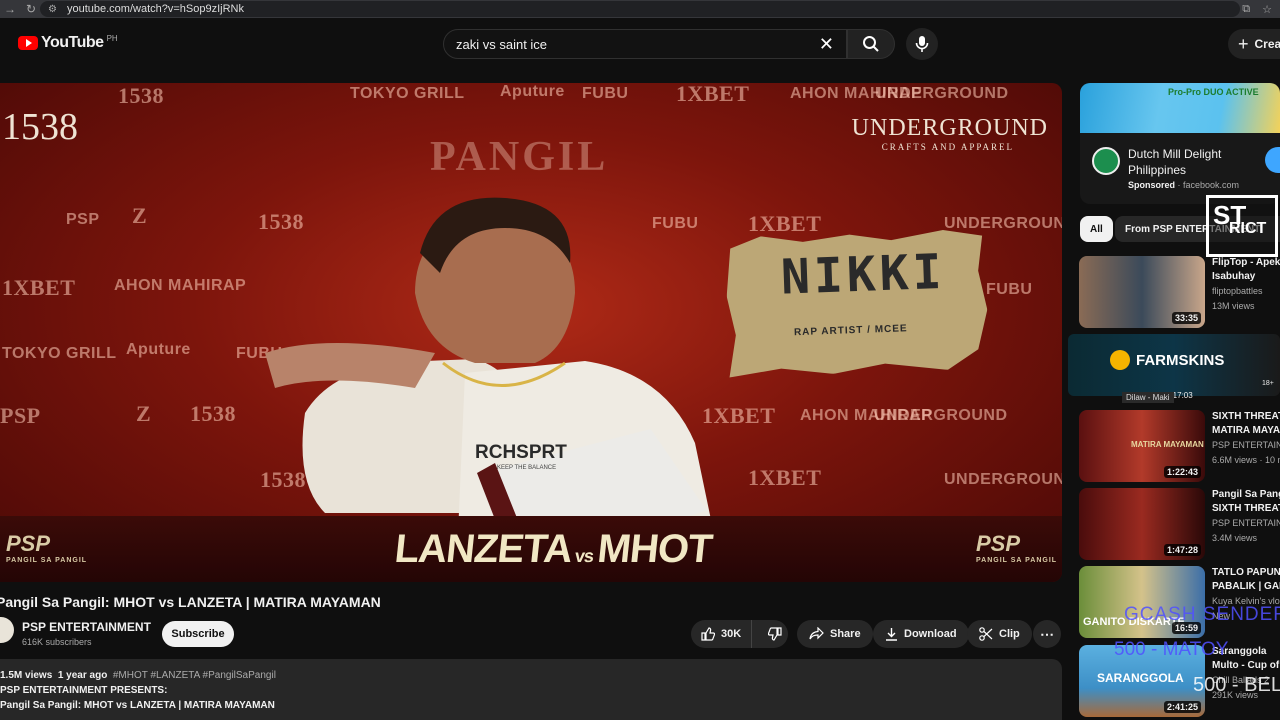 The height and width of the screenshot is (720, 1280). I want to click on youtube-play-icon, so click(28, 43).